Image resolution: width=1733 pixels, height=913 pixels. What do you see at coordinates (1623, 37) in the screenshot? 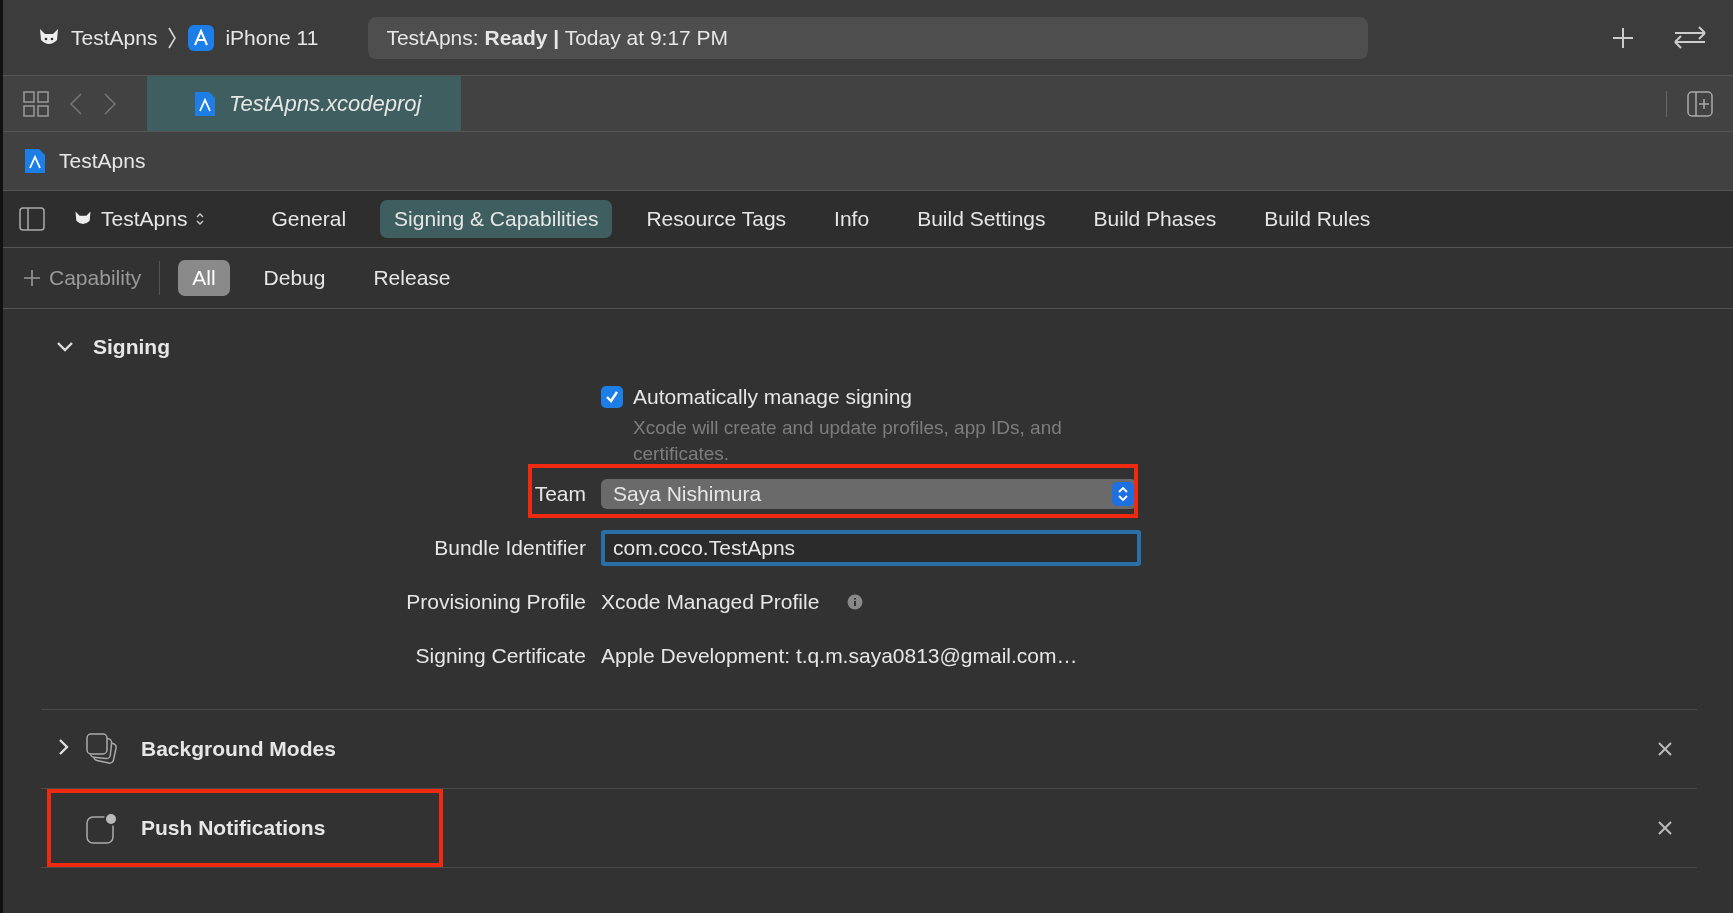
I see `add-icon` at bounding box center [1623, 37].